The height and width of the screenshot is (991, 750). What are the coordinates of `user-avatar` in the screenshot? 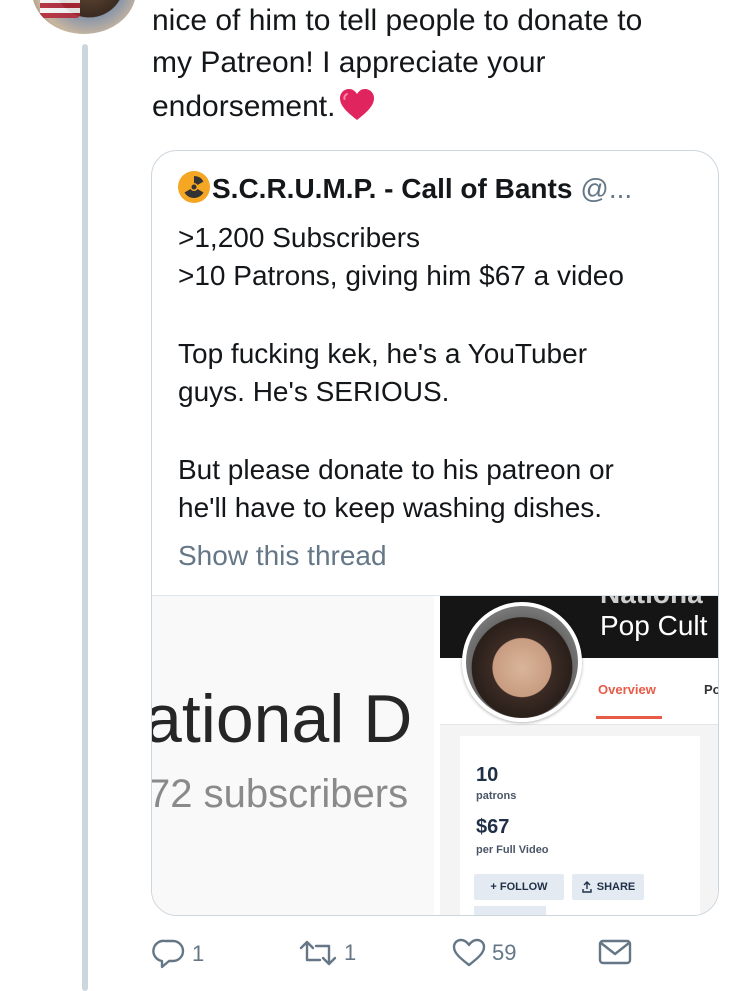 It's located at (84, 17).